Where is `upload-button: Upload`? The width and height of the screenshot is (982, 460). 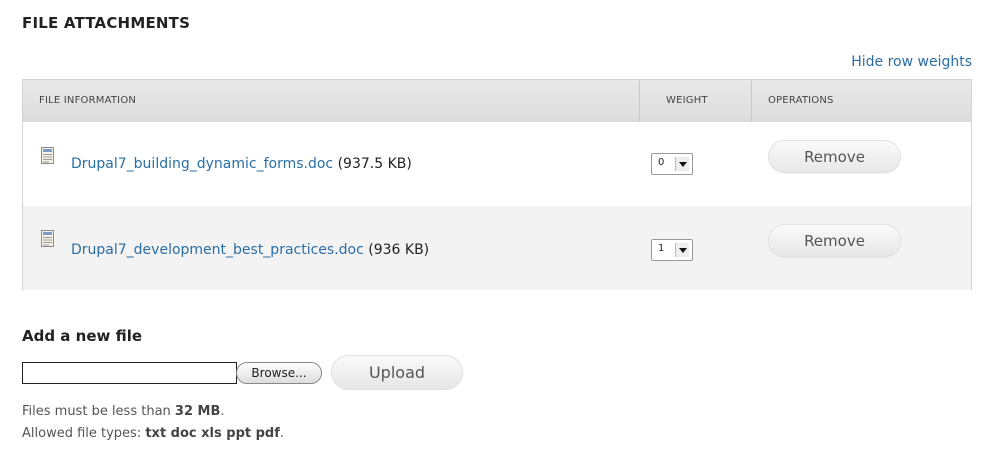 upload-button: Upload is located at coordinates (397, 372).